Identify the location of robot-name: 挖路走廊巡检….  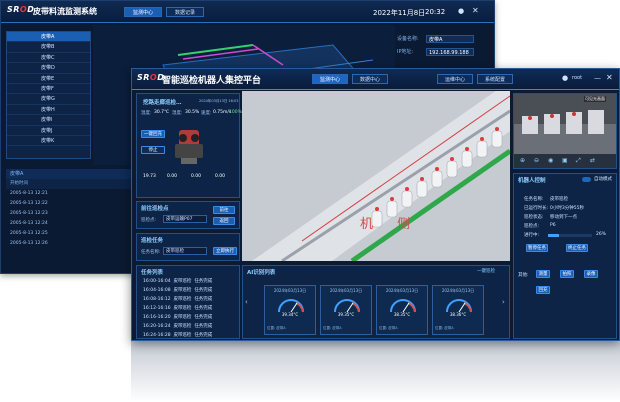
(162, 102).